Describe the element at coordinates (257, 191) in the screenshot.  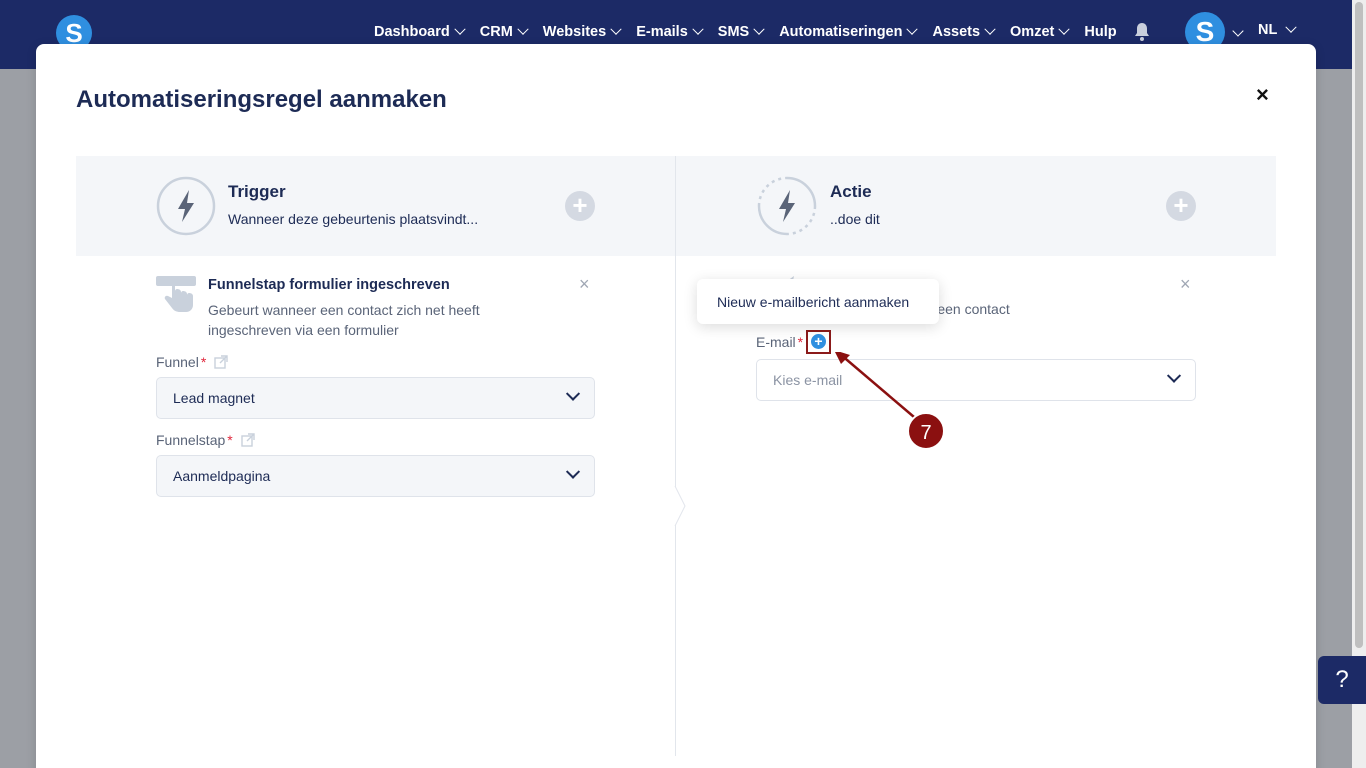
I see `trigger-title: Trigger` at that location.